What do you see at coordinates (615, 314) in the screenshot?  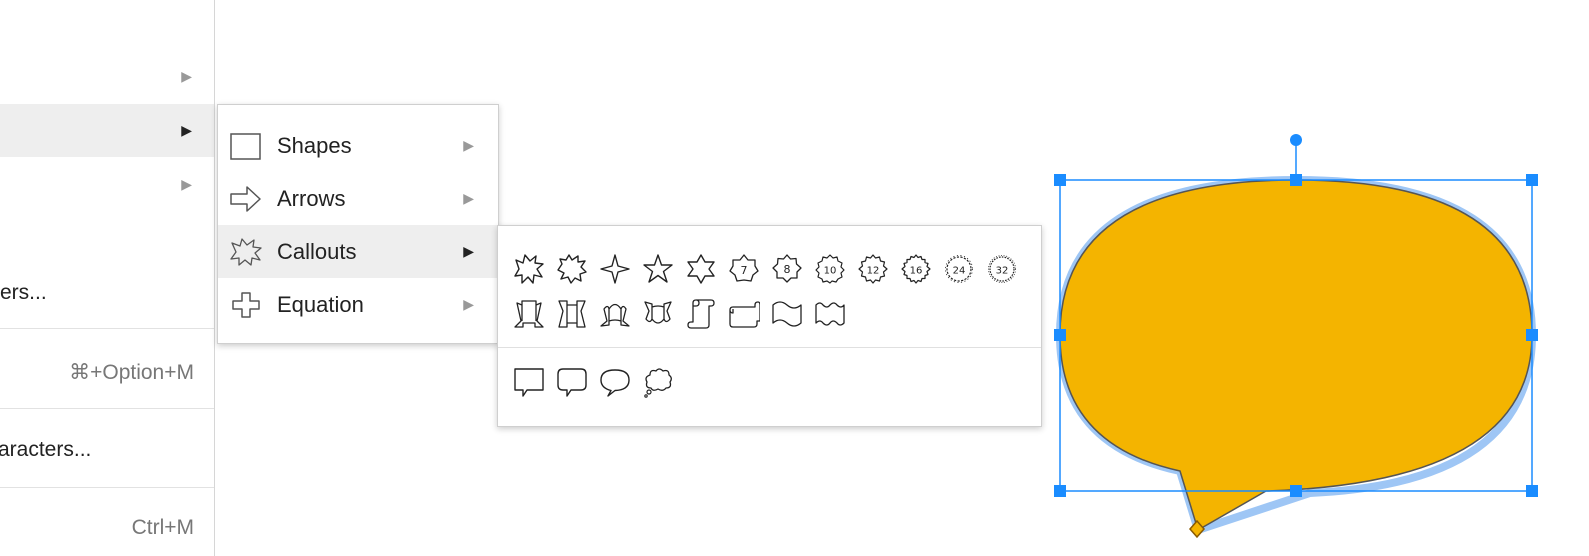 I see `curved-ribbon-up-icon` at bounding box center [615, 314].